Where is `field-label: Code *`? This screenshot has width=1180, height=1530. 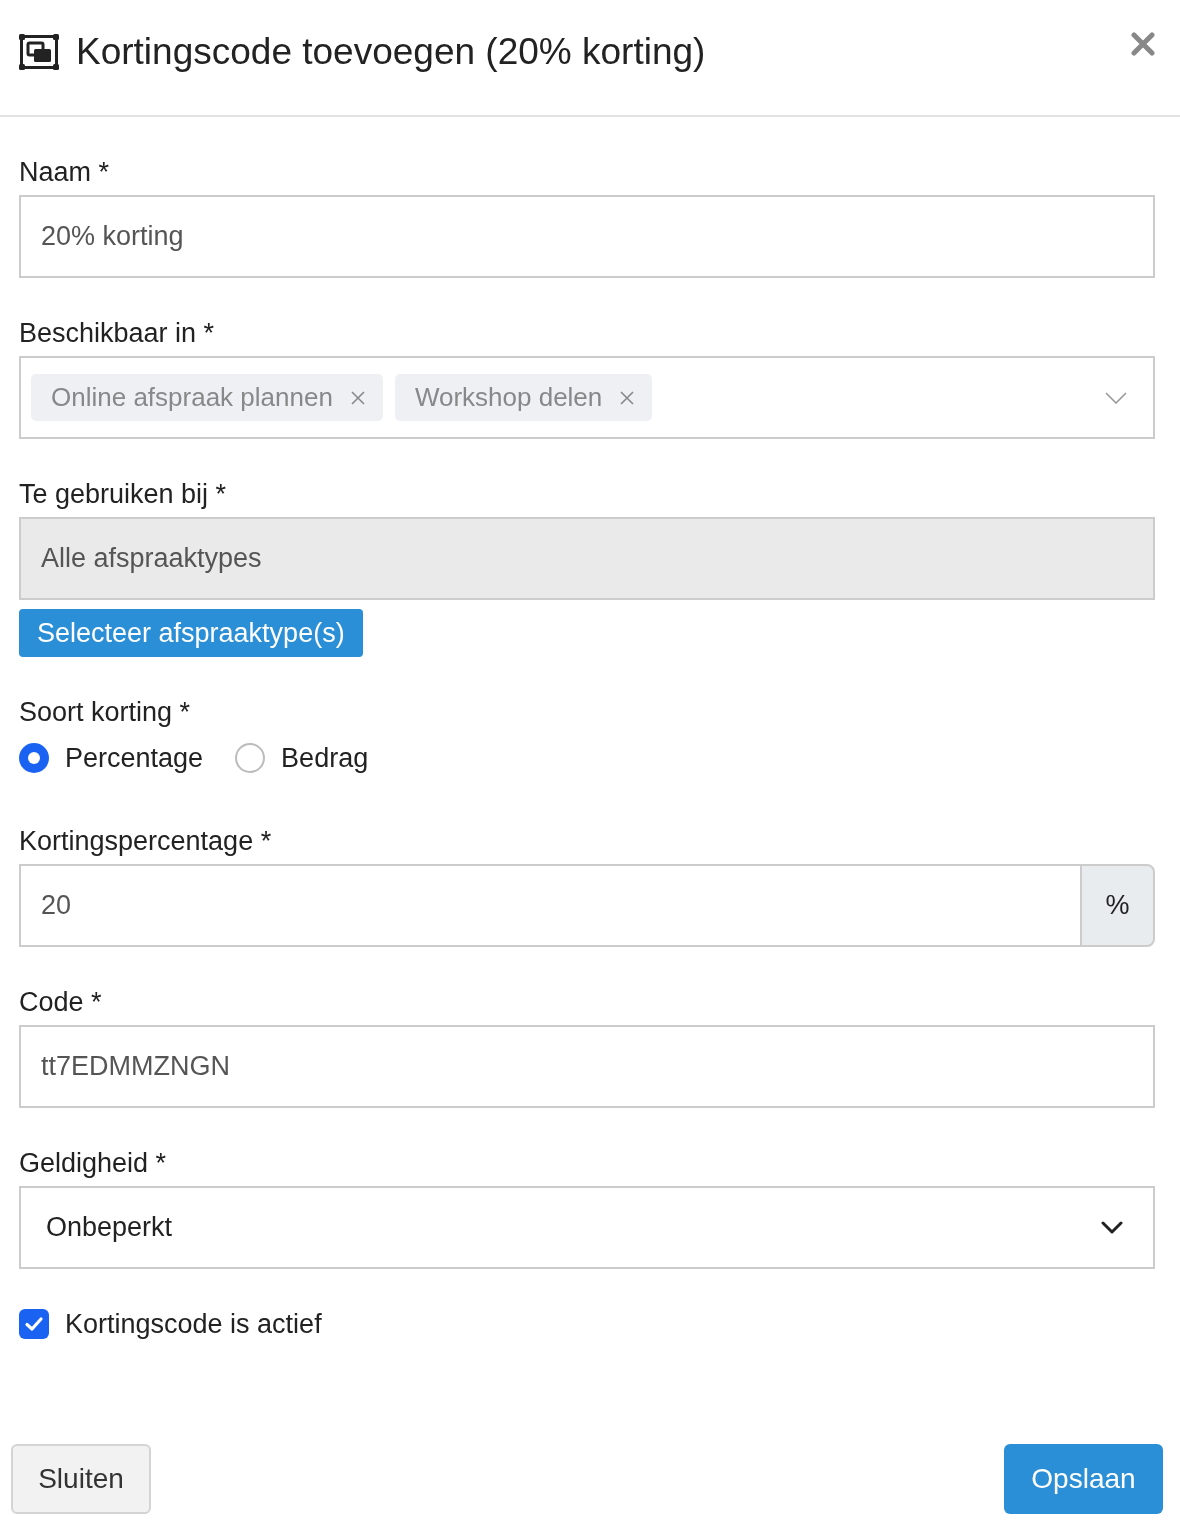
field-label: Code * is located at coordinates (61, 1002).